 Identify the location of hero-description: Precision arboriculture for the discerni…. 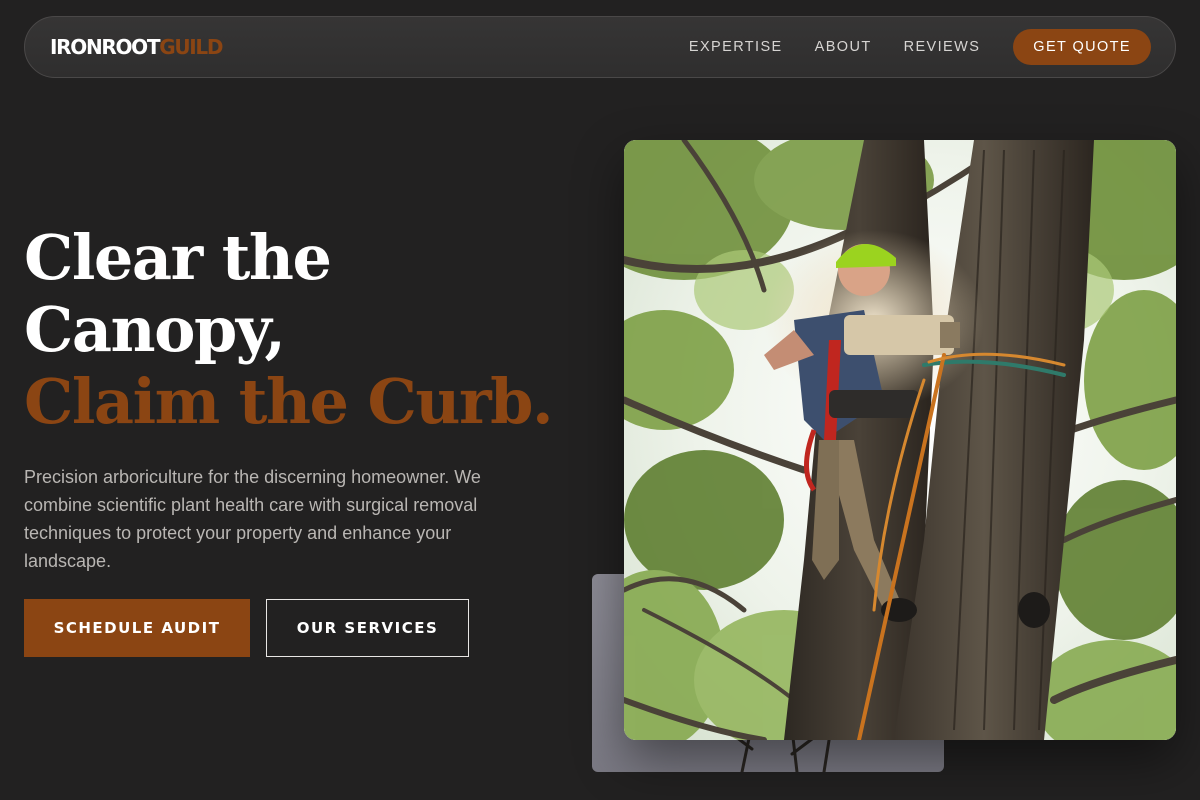
(252, 519).